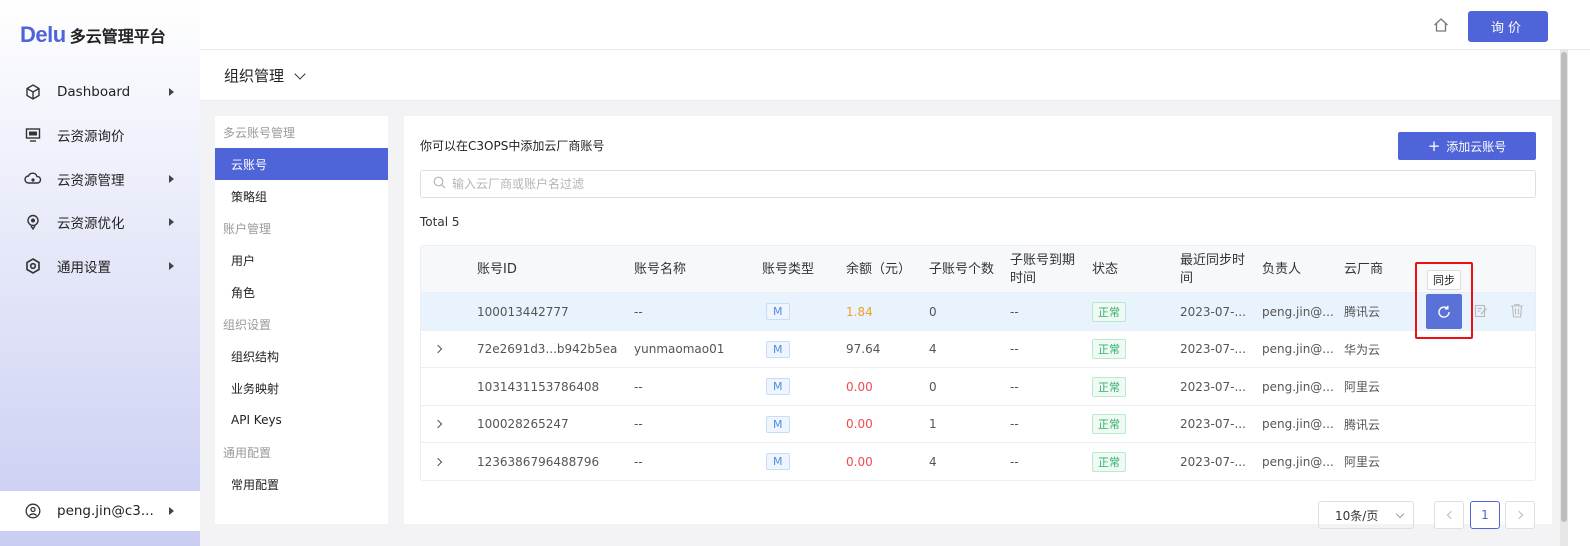  I want to click on app-title: 多云管理平台, so click(117, 36).